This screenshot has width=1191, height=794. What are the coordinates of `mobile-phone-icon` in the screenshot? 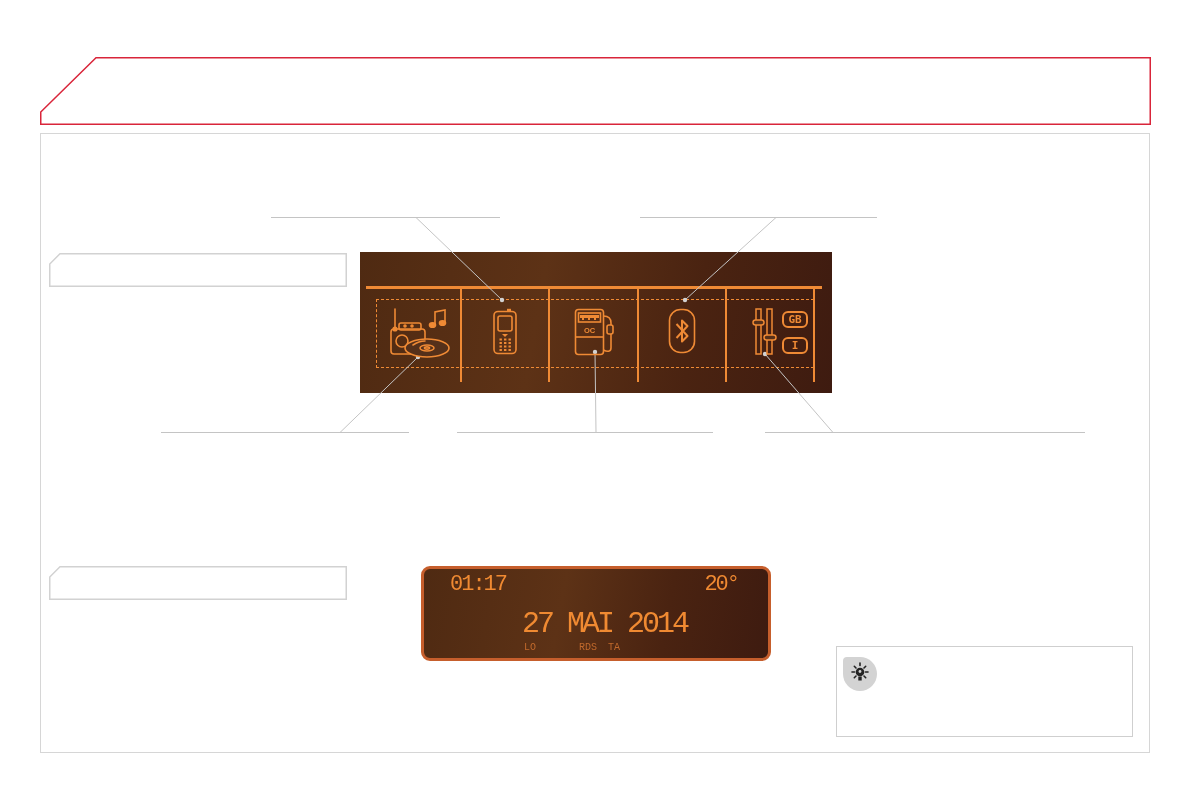 It's located at (505, 331).